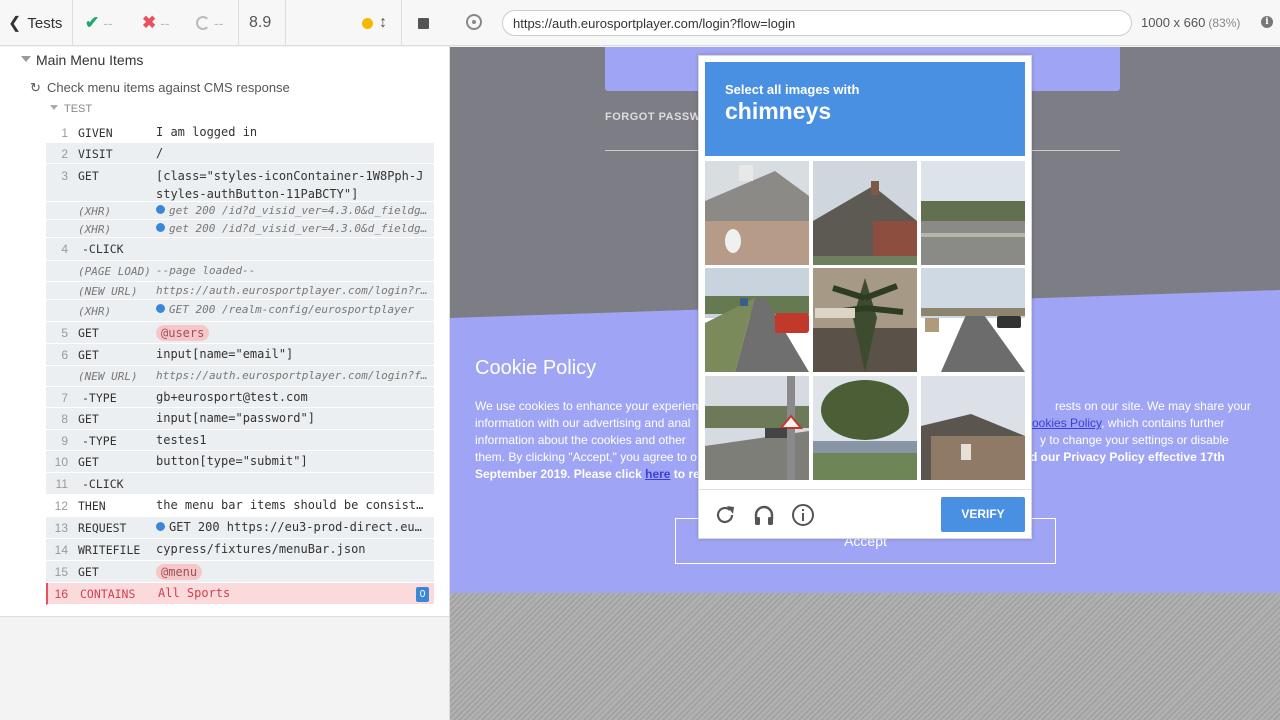 The image size is (1280, 720). What do you see at coordinates (203, 23) in the screenshot?
I see `pending-ring-icon` at bounding box center [203, 23].